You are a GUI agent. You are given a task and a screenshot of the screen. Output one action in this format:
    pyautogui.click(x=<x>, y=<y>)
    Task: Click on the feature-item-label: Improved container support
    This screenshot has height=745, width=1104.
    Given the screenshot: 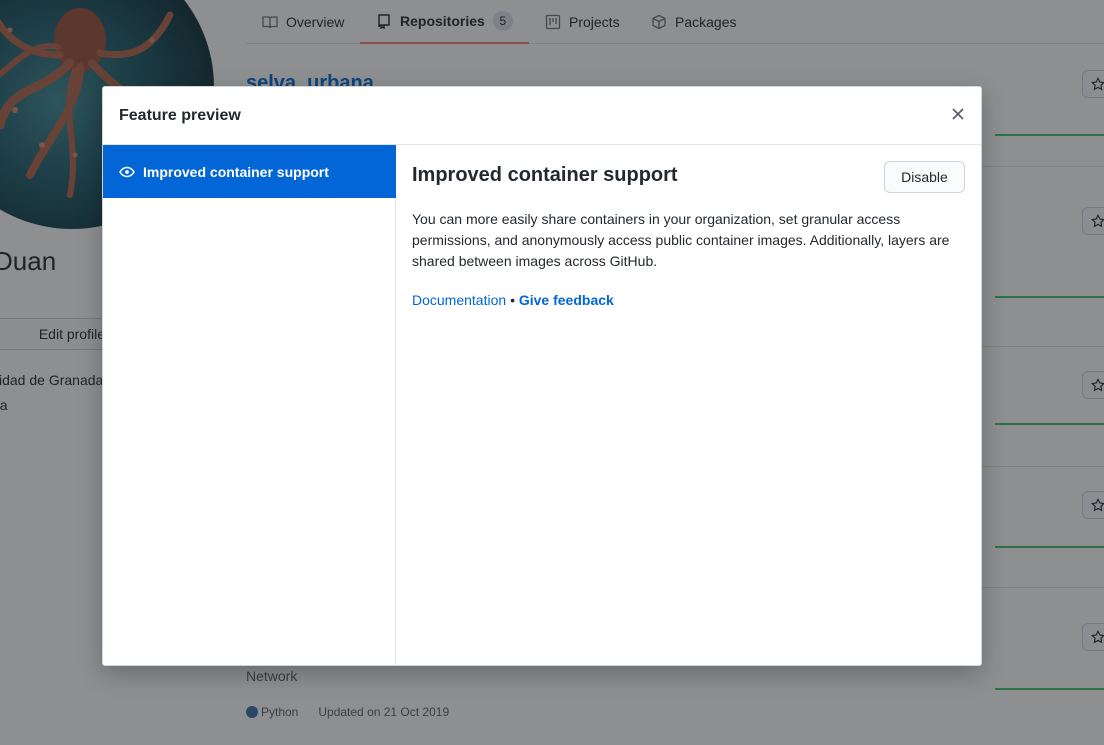 What is the action you would take?
    pyautogui.click(x=236, y=171)
    